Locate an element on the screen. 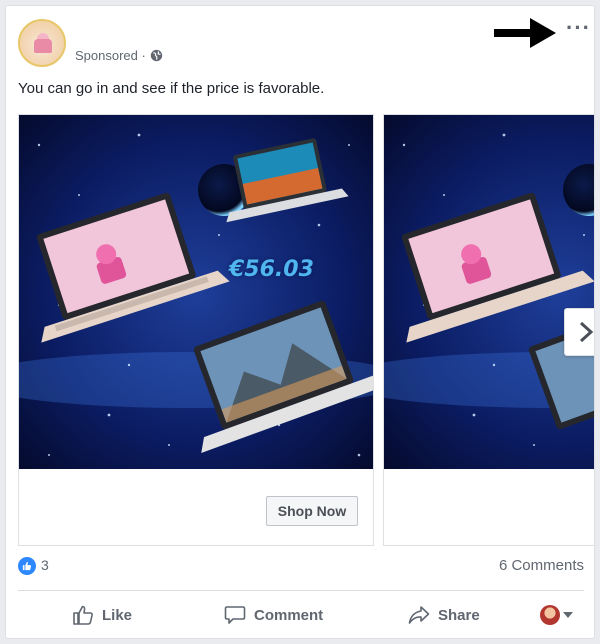 The height and width of the screenshot is (644, 600). like-count: 3 is located at coordinates (45, 565).